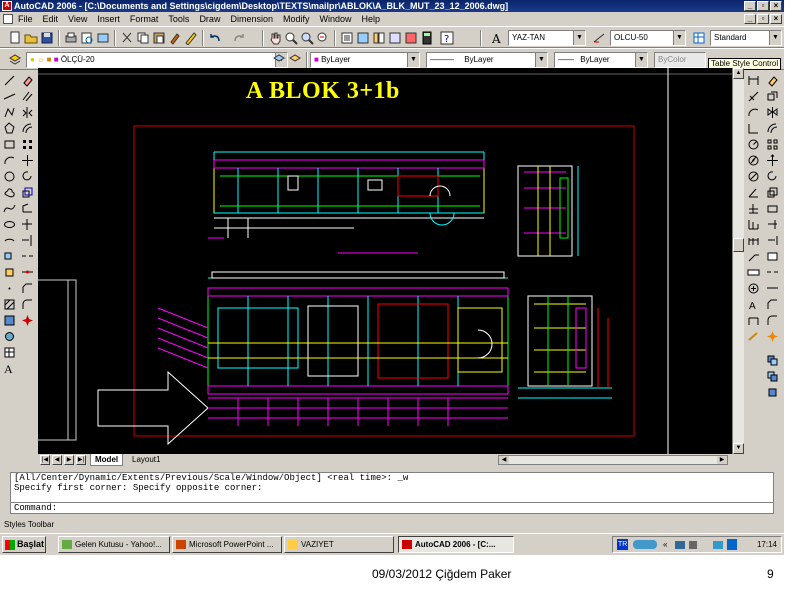 This screenshot has width=800, height=600. Describe the element at coordinates (57, 460) in the screenshot. I see `prev-tab-button: ◀` at that location.